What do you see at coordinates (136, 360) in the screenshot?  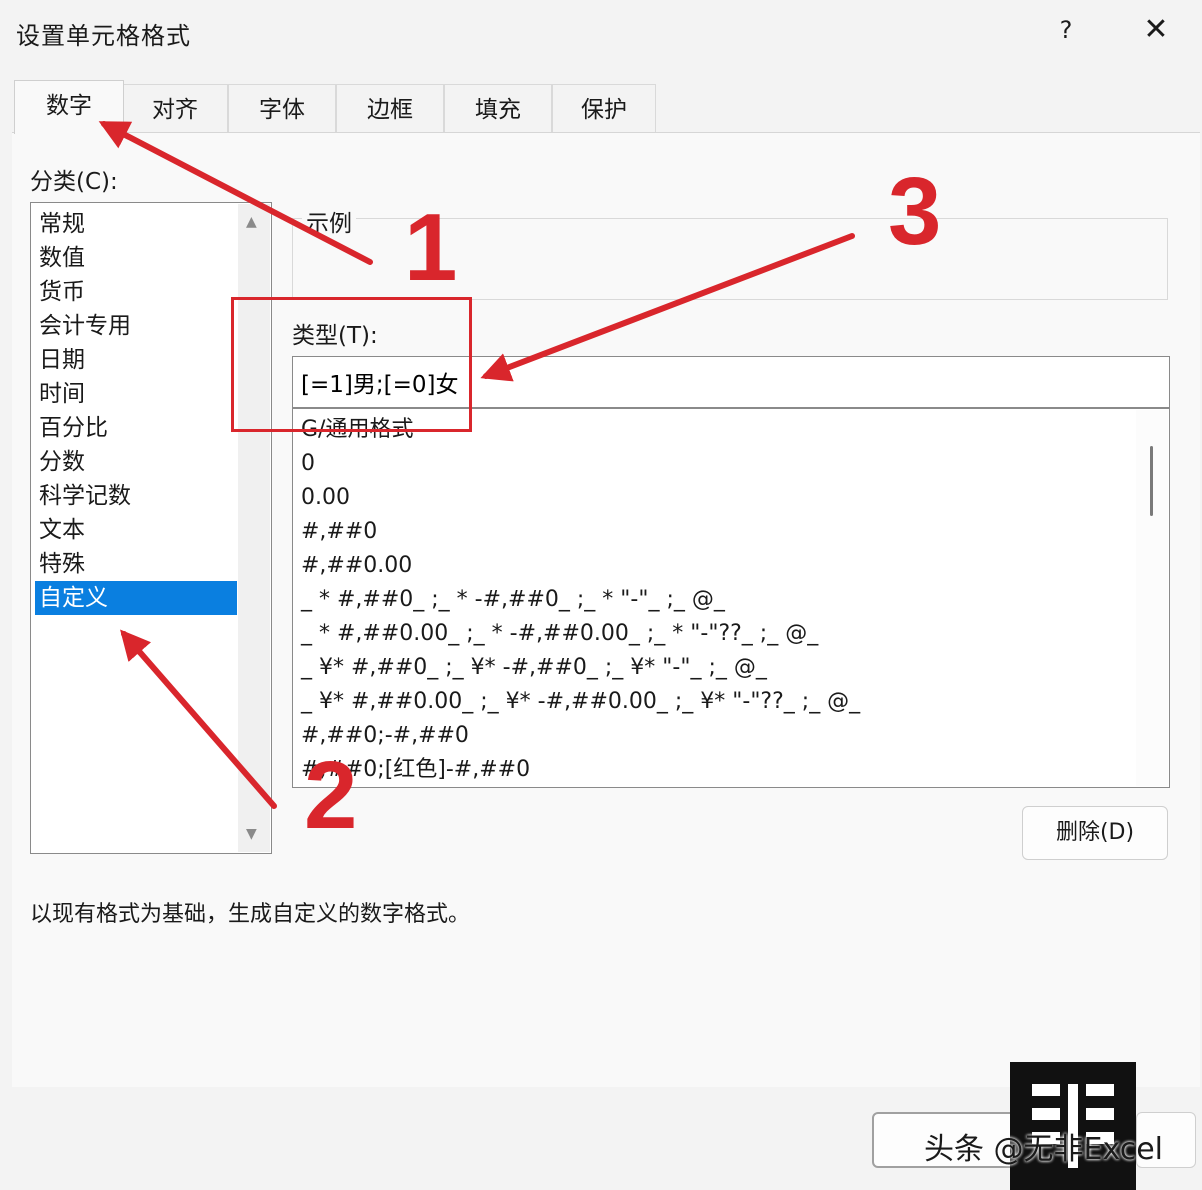 I see `category-item-date: 日期` at bounding box center [136, 360].